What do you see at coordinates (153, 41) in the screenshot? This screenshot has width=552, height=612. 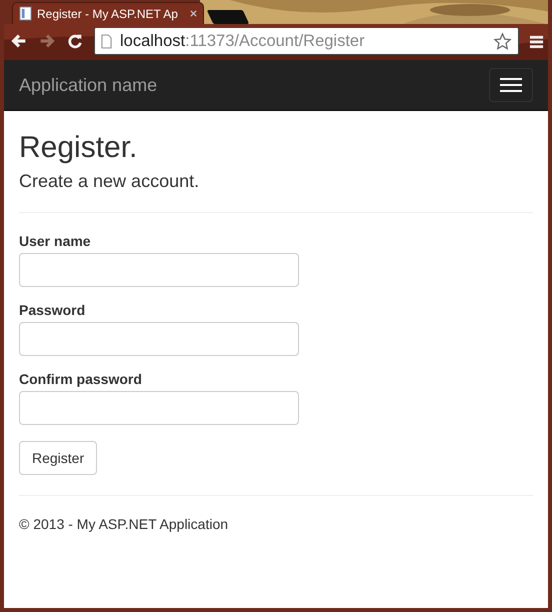 I see `url-host: localhost` at bounding box center [153, 41].